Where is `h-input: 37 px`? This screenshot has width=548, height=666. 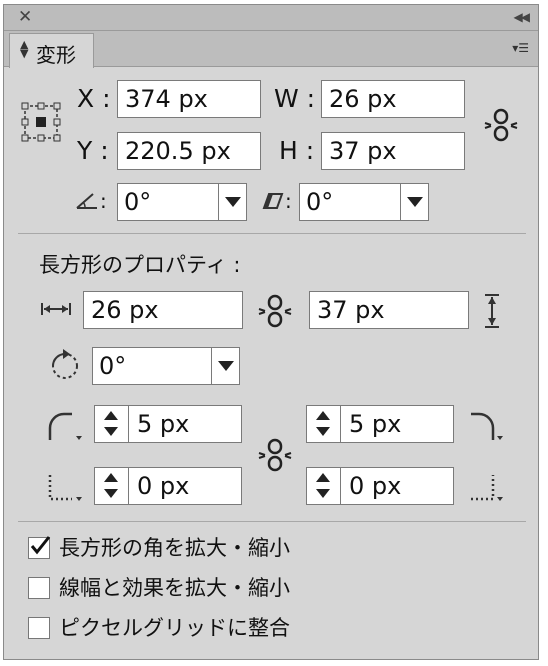 h-input: 37 px is located at coordinates (393, 151).